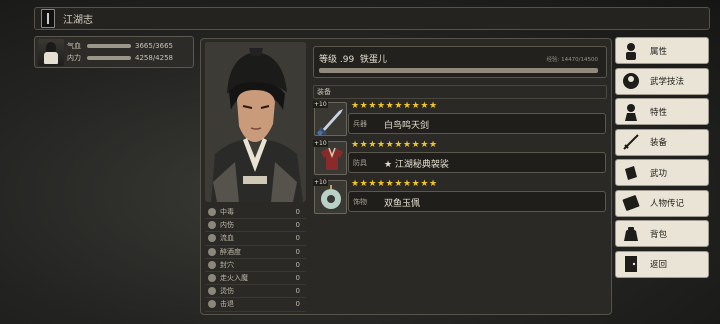 The width and height of the screenshot is (720, 324). Describe the element at coordinates (572, 60) in the screenshot. I see `exp-text: 经验: 14470/14500` at that location.